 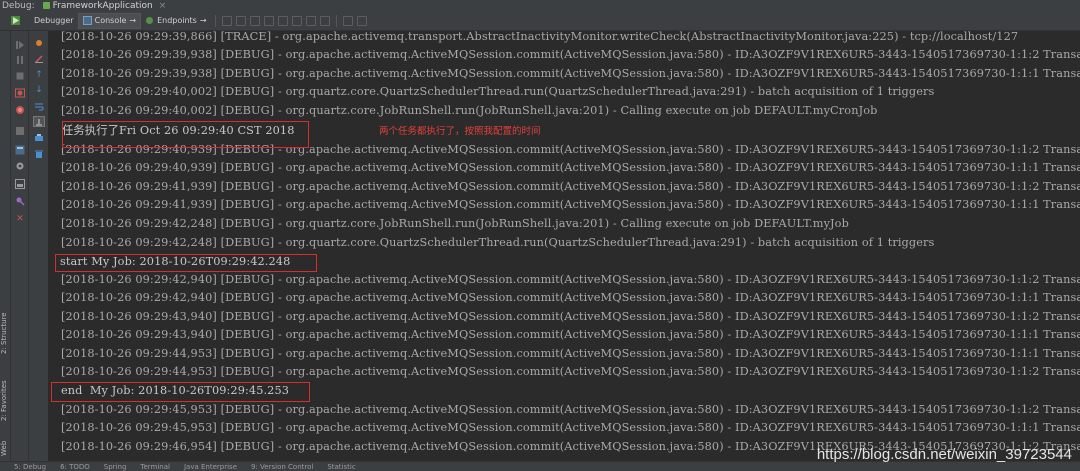 I want to click on run-config-tab-label: FrameworkApplication, so click(x=102, y=5).